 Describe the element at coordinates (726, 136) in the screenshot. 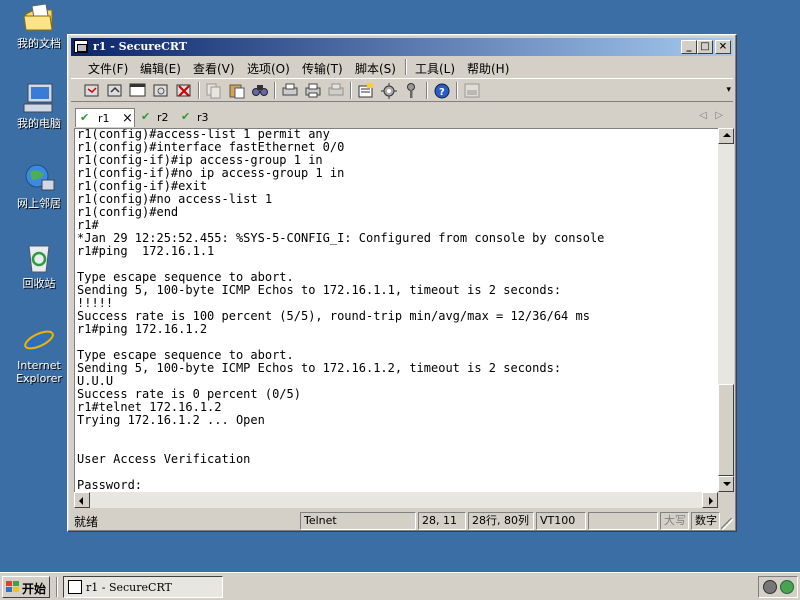

I see `scroll-up-button` at that location.